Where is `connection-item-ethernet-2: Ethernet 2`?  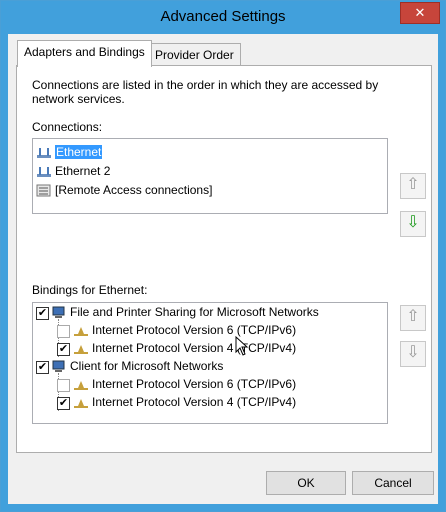 connection-item-ethernet-2: Ethernet 2 is located at coordinates (73, 171).